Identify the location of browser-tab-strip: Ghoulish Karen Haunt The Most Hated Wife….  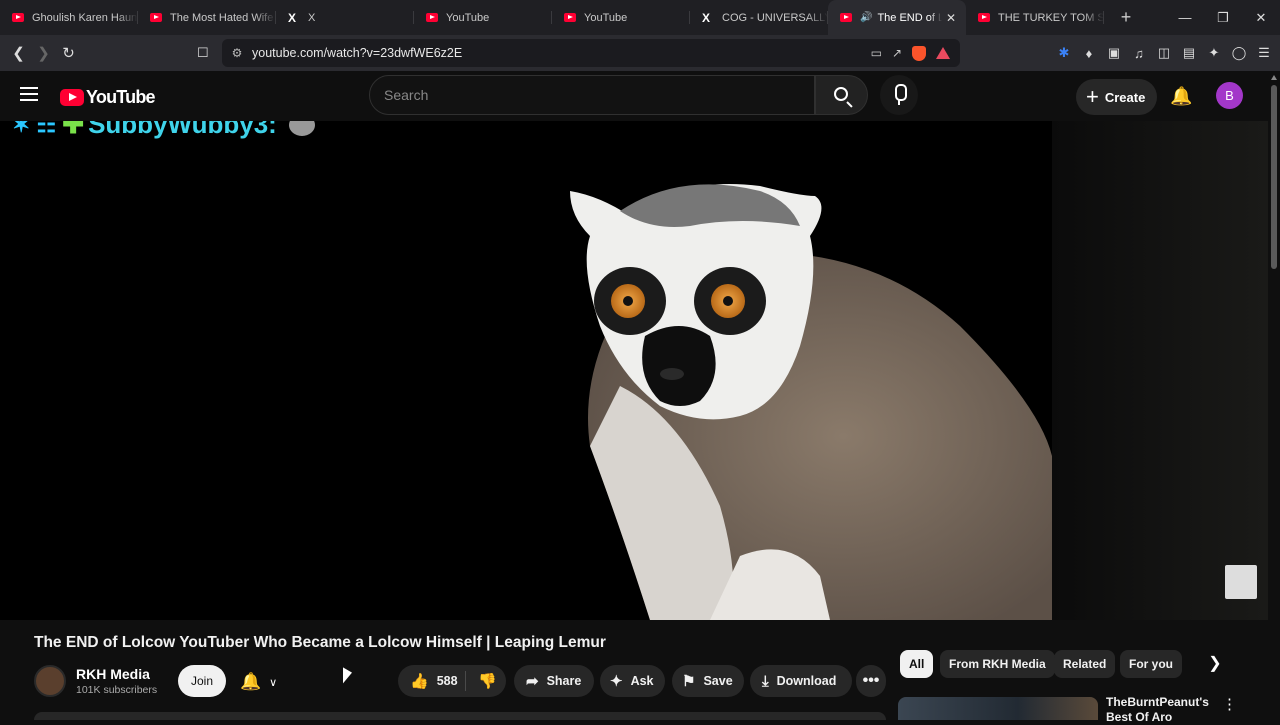
(640, 17).